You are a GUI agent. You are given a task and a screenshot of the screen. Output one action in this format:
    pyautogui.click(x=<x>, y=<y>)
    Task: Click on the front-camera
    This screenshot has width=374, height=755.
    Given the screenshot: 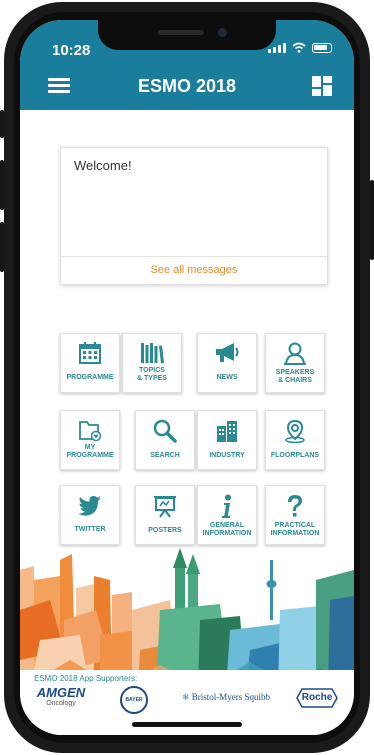 What is the action you would take?
    pyautogui.click(x=222, y=32)
    